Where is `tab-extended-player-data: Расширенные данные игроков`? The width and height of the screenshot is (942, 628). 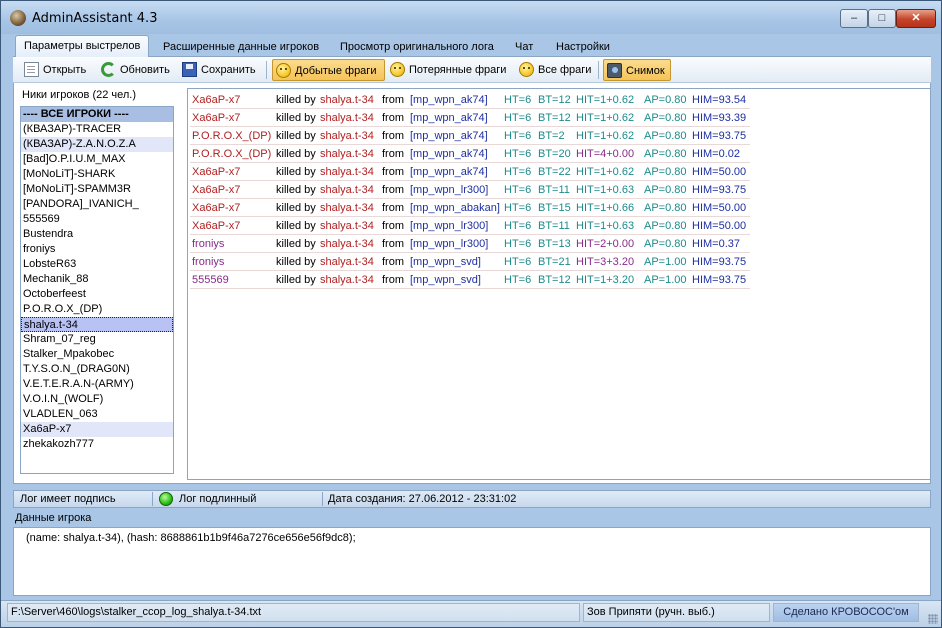 tab-extended-player-data: Расширенные данные игроков is located at coordinates (241, 47).